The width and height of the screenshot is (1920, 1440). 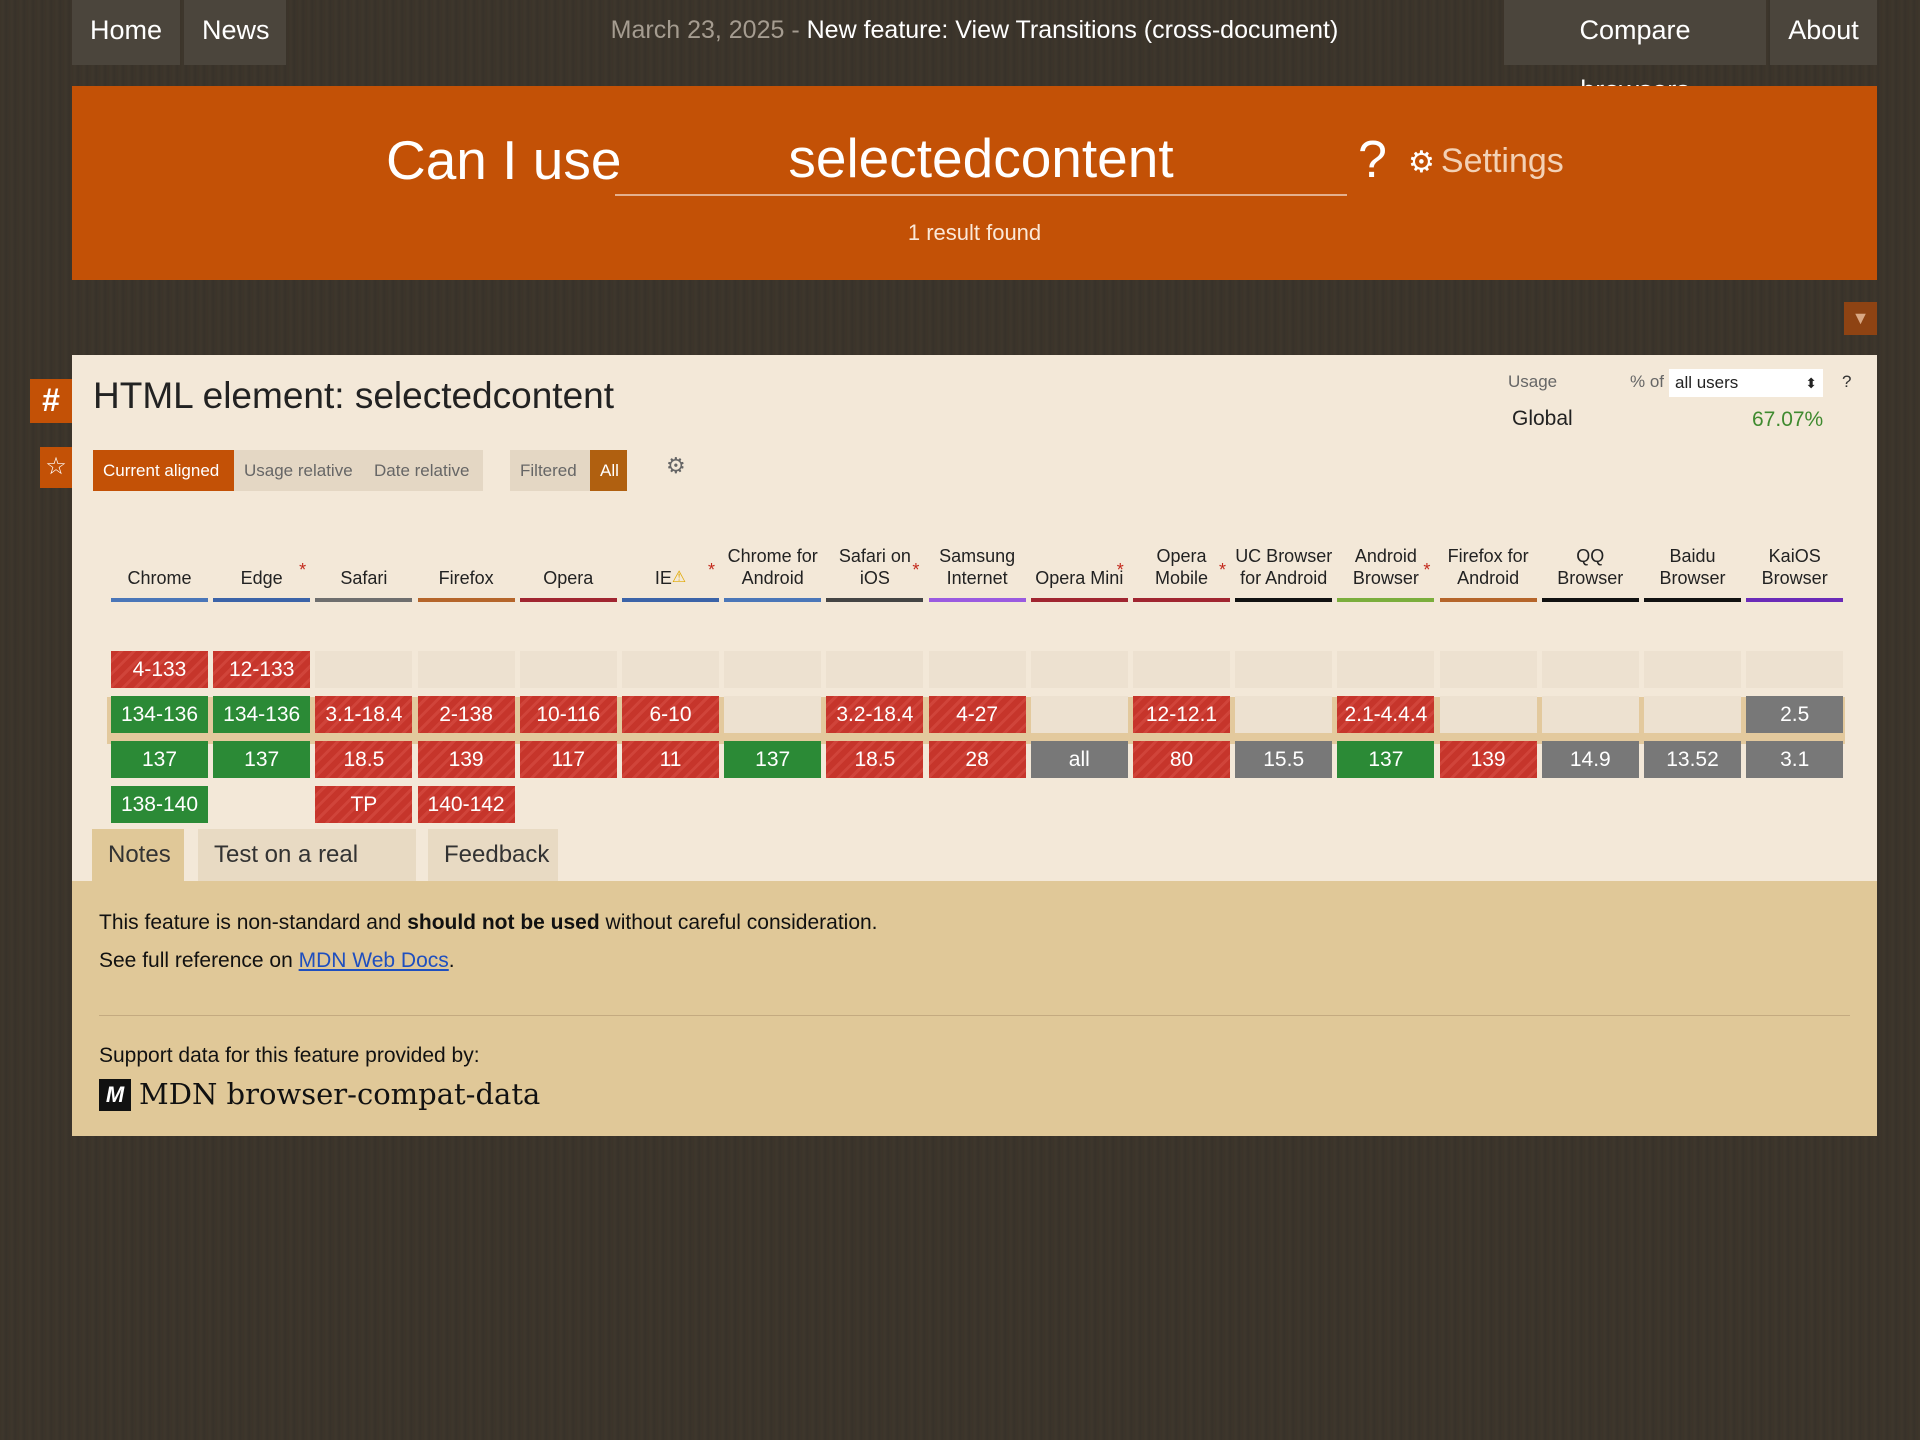 What do you see at coordinates (1692, 551) in the screenshot?
I see `browser-header: Baidu Browser` at bounding box center [1692, 551].